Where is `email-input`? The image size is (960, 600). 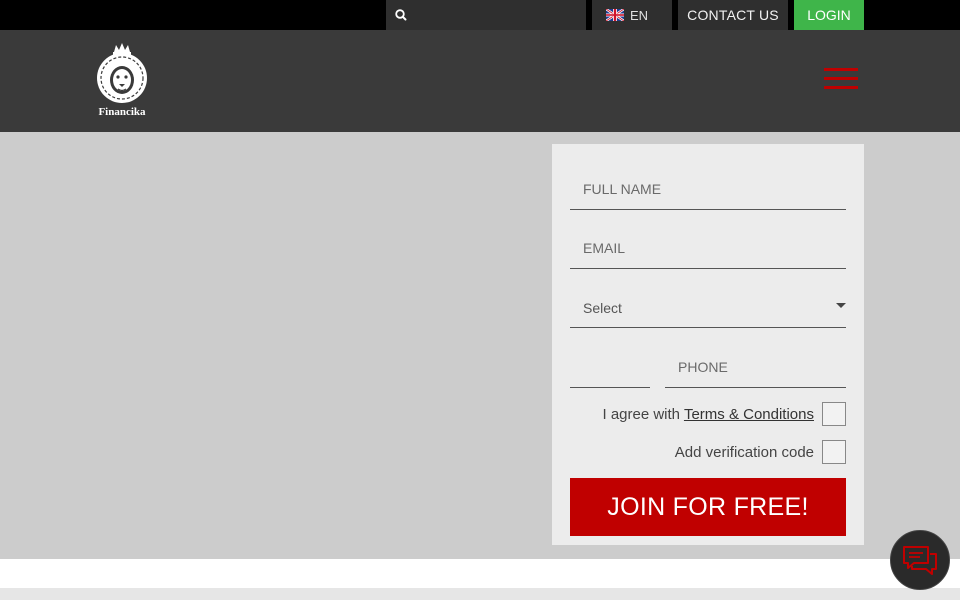
email-input is located at coordinates (708, 248).